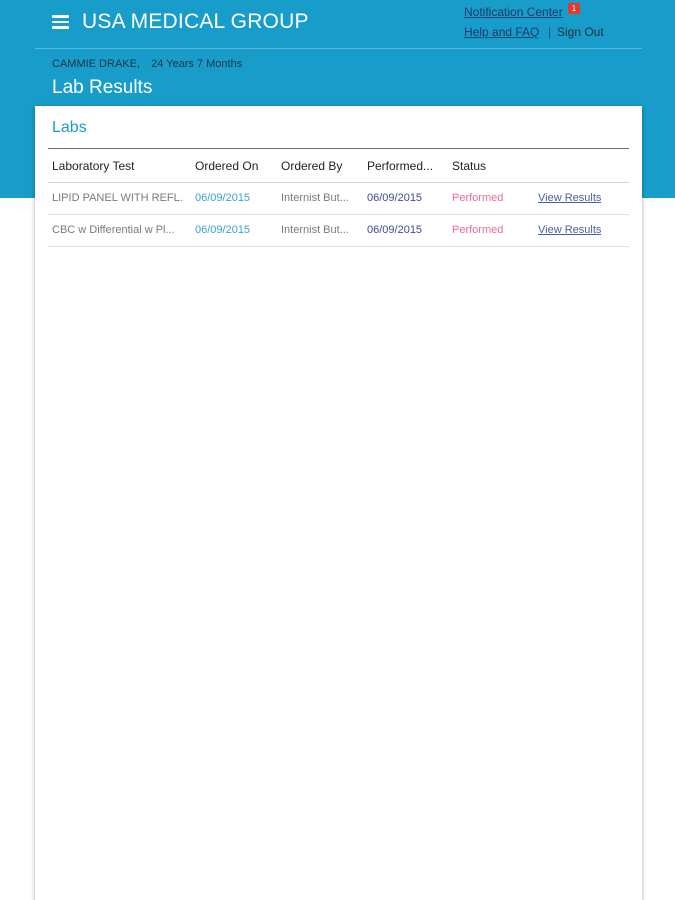 This screenshot has height=900, width=675. Describe the element at coordinates (580, 32) in the screenshot. I see `sign-out-link: Sign Out` at that location.